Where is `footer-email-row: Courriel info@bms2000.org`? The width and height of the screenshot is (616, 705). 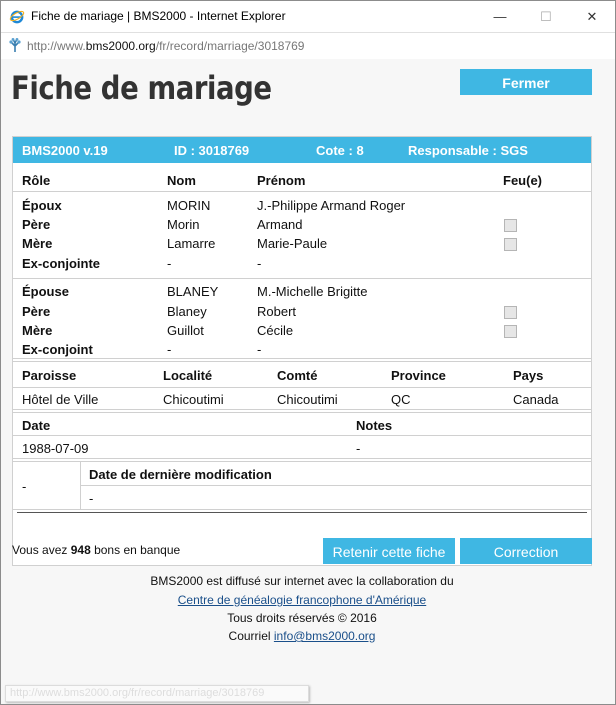
footer-email-row: Courriel info@bms2000.org is located at coordinates (302, 636).